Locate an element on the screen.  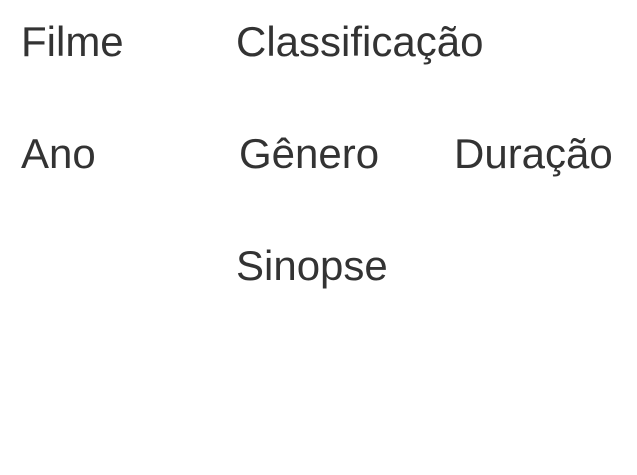
label-sinopse: Sinopse is located at coordinates (312, 265).